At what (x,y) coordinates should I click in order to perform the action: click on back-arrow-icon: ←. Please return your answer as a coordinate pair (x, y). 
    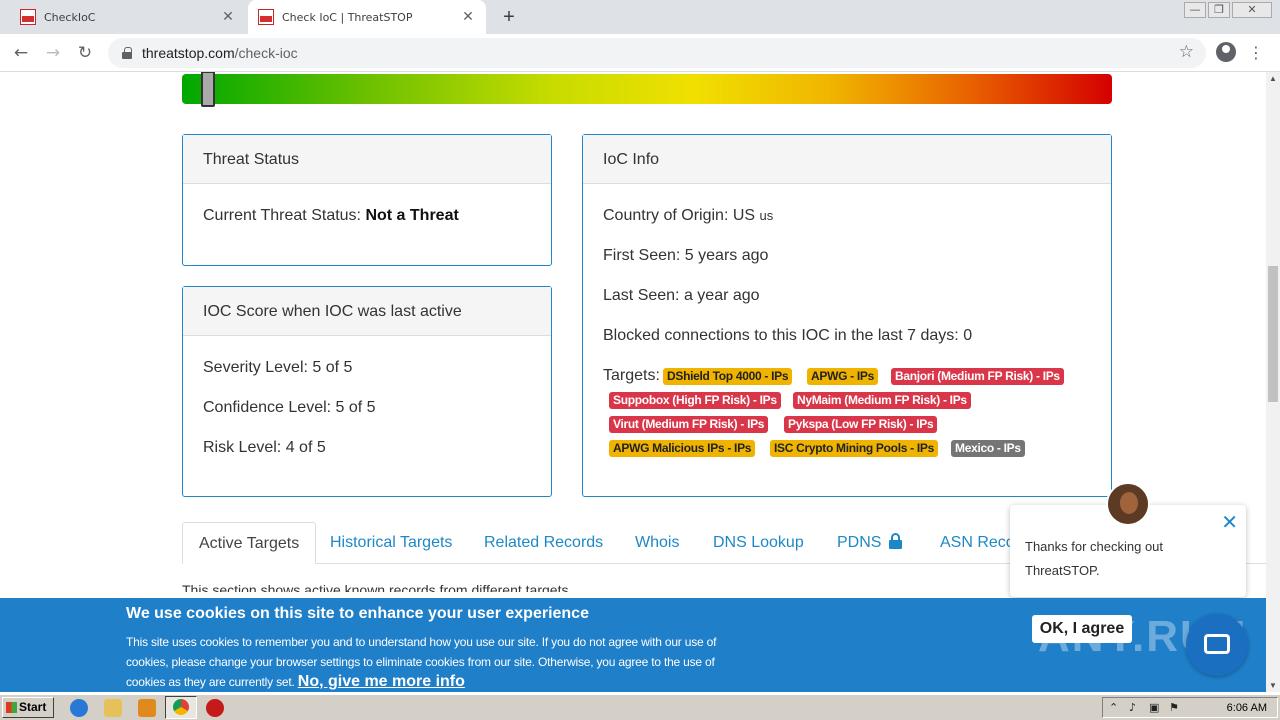
    Looking at the image, I should click on (21, 53).